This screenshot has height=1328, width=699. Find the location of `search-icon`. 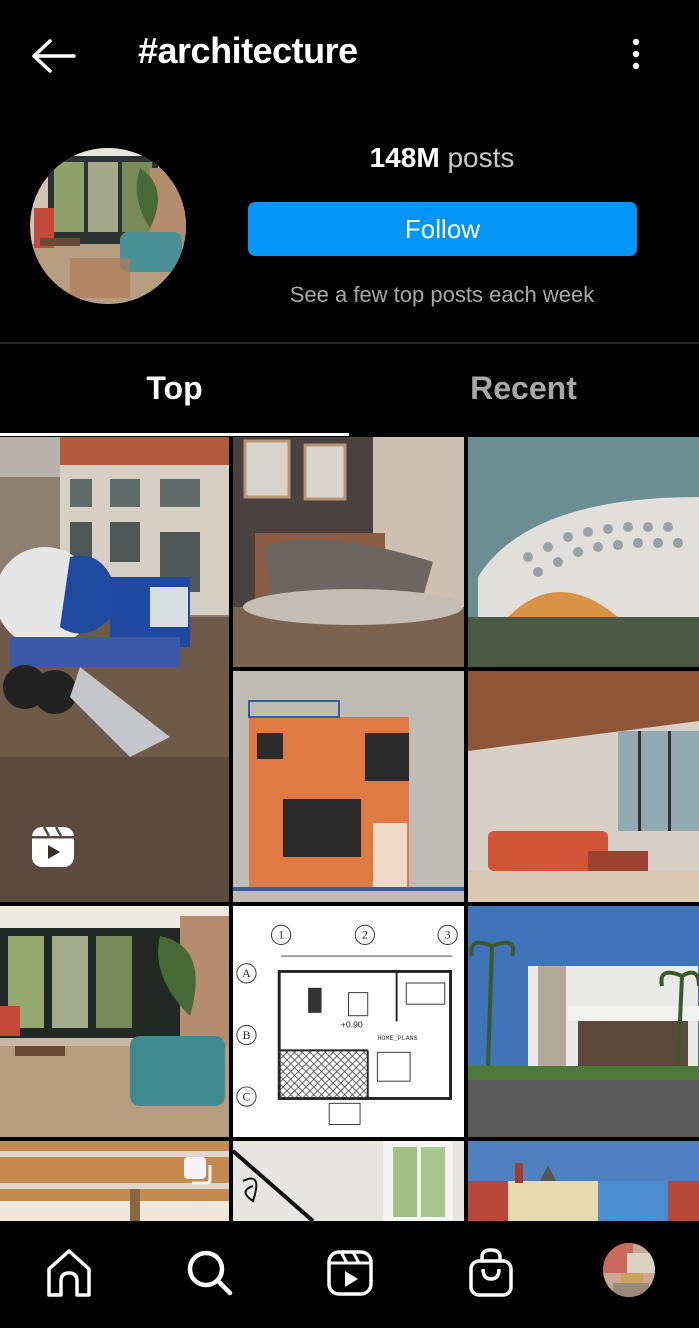

search-icon is located at coordinates (210, 1273).